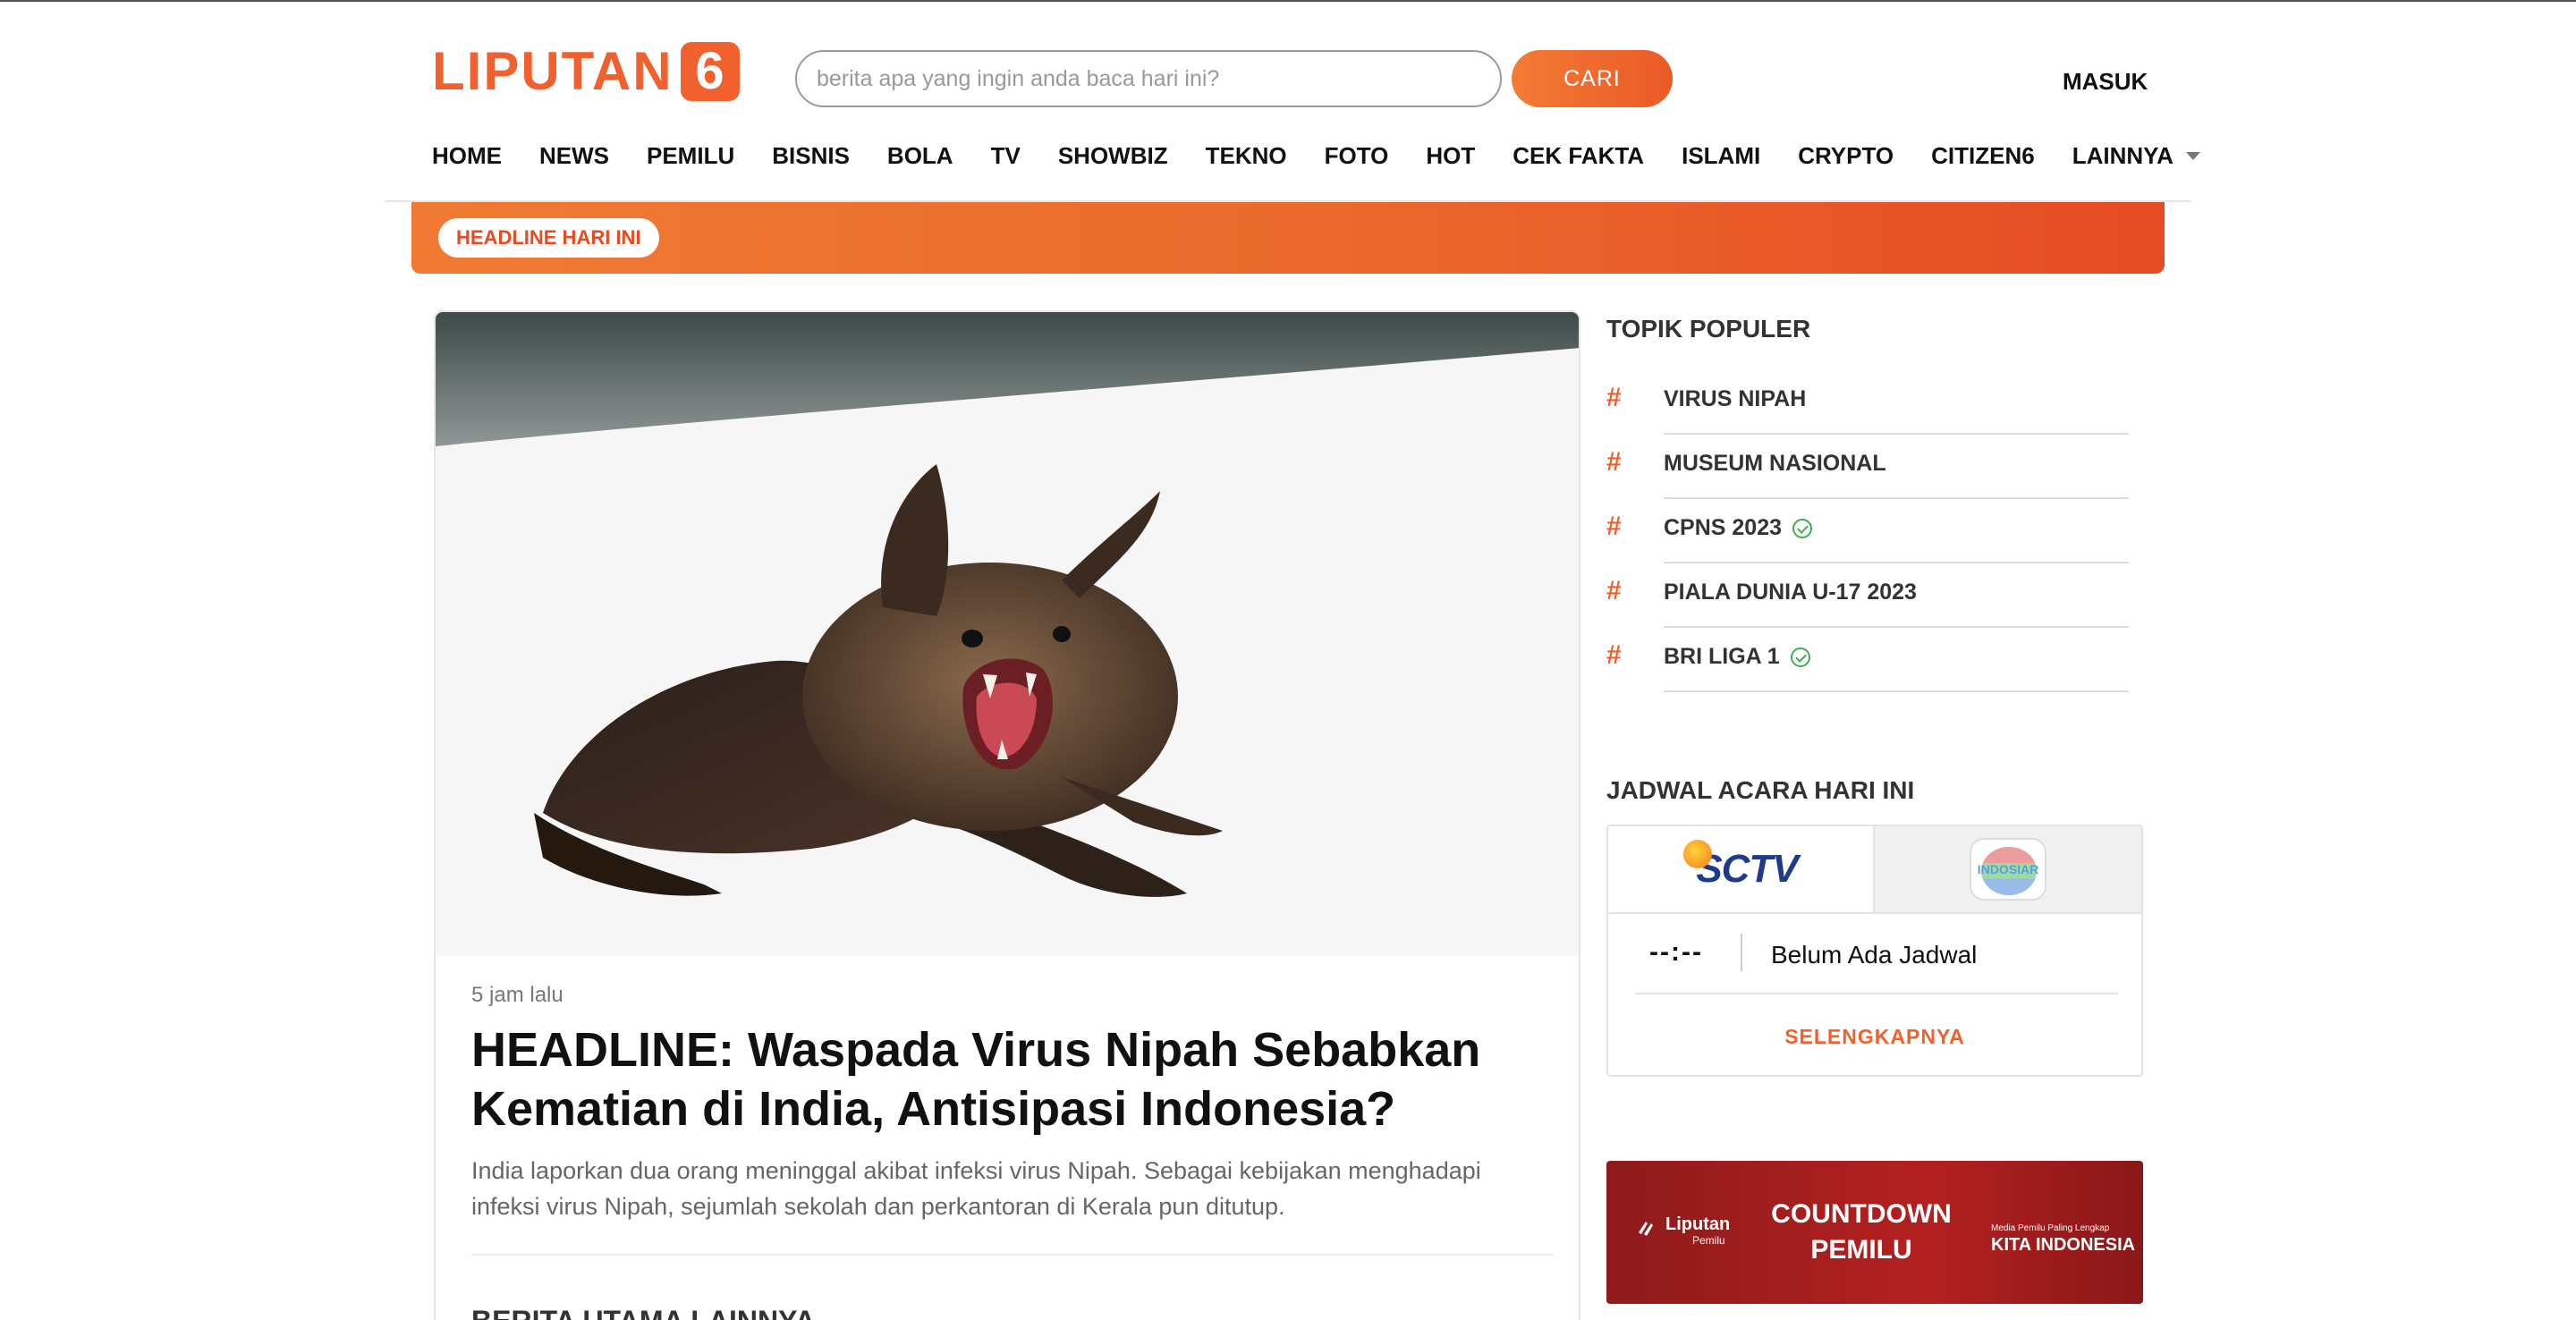 The height and width of the screenshot is (1320, 2576). Describe the element at coordinates (1357, 156) in the screenshot. I see `nav-item-foto: FOTO` at that location.